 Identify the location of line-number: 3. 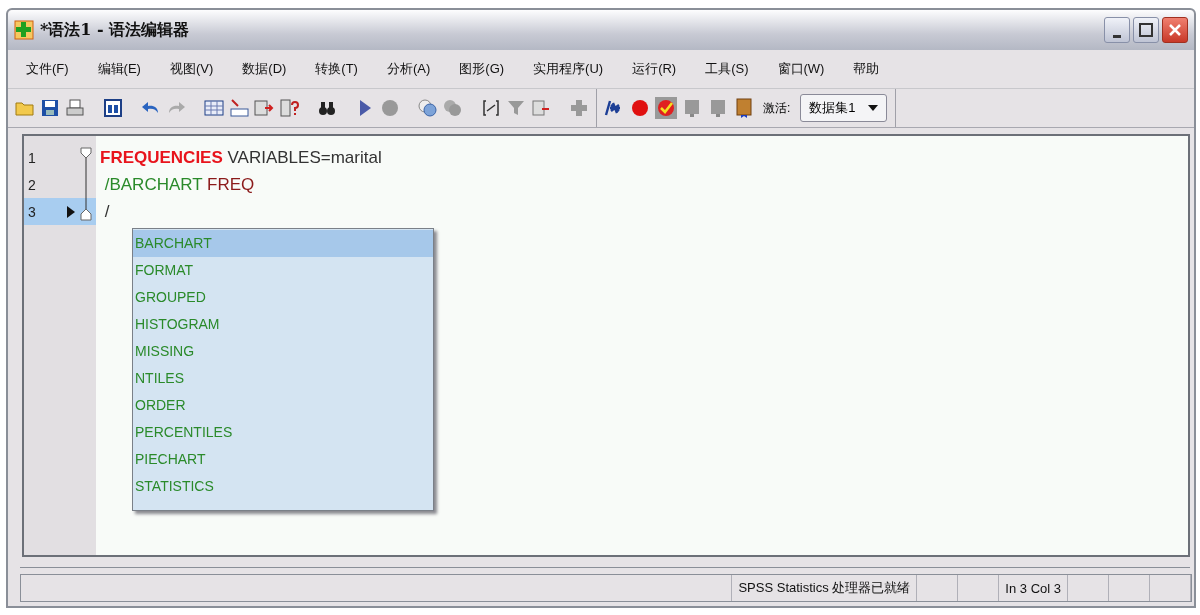
(32, 211).